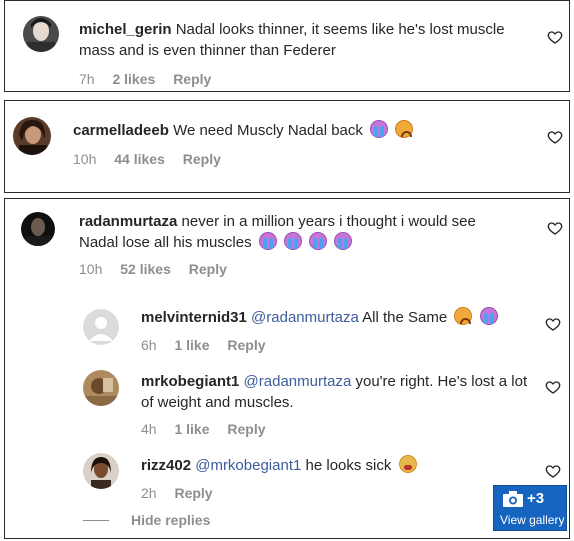 Image resolution: width=574 pixels, height=541 pixels. I want to click on hide-replies-divider, so click(96, 520).